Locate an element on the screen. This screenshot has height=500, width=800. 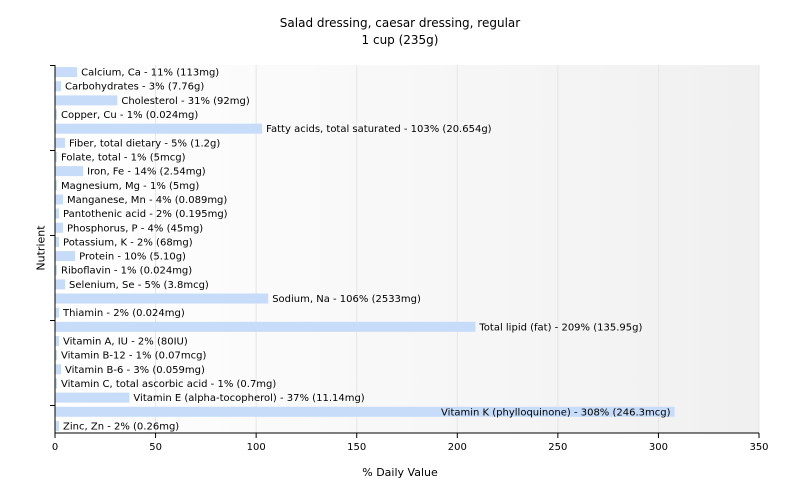
bar-sodium-na is located at coordinates (162, 298).